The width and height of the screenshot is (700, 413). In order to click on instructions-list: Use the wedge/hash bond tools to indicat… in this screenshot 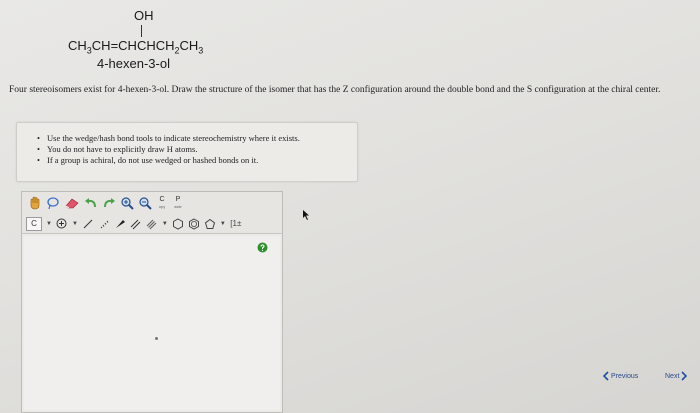, I will do `click(187, 144)`.